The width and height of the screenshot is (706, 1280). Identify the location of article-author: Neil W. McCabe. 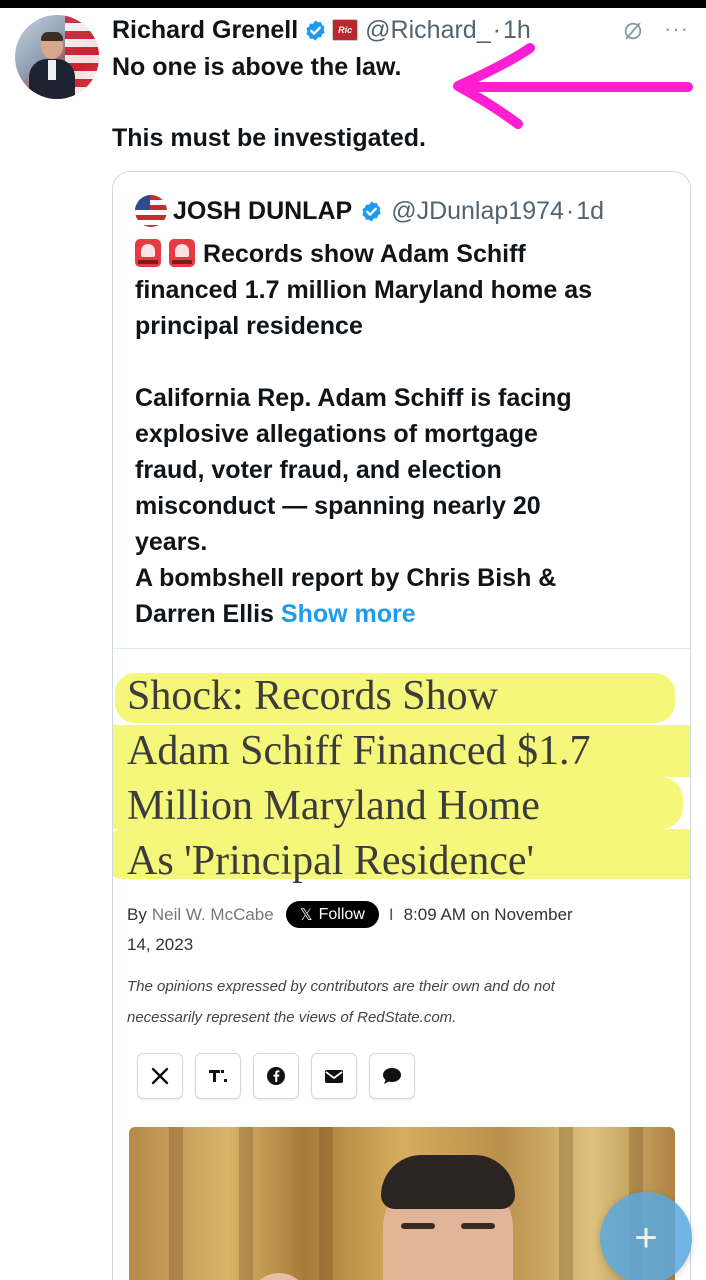
(213, 915).